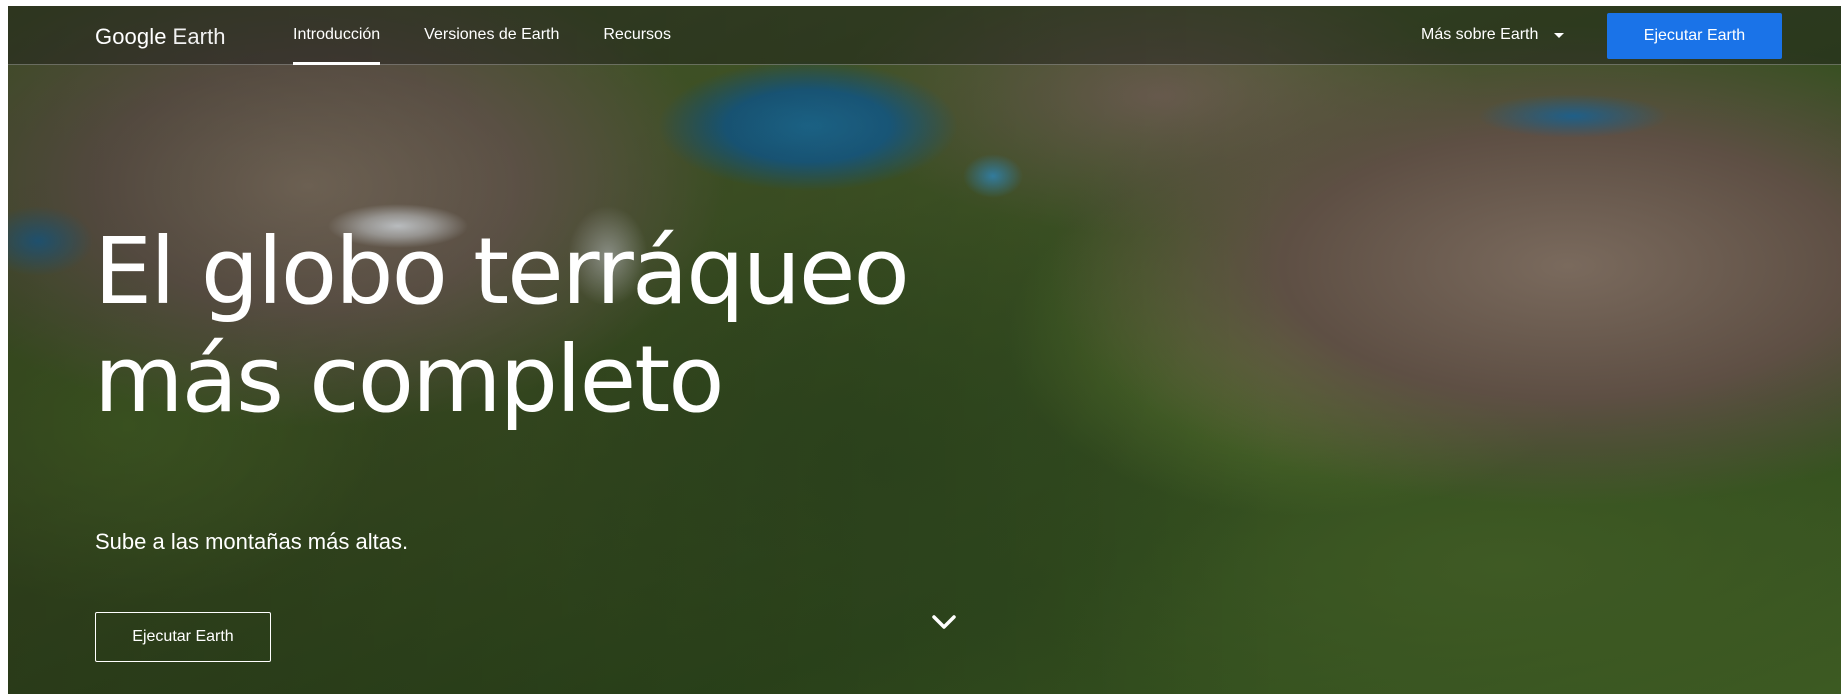 Image resolution: width=1841 pixels, height=694 pixels. I want to click on launch-earth-hero-button: Ejecutar Earth, so click(183, 637).